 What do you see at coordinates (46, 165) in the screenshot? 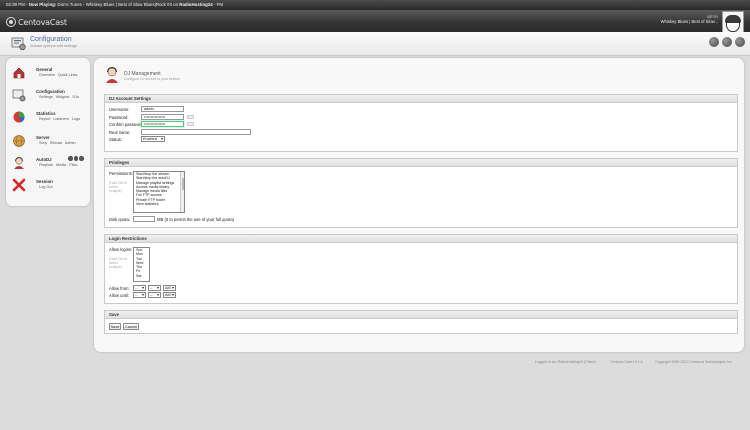
I see `sidebar-link-playlists: Playlists` at bounding box center [46, 165].